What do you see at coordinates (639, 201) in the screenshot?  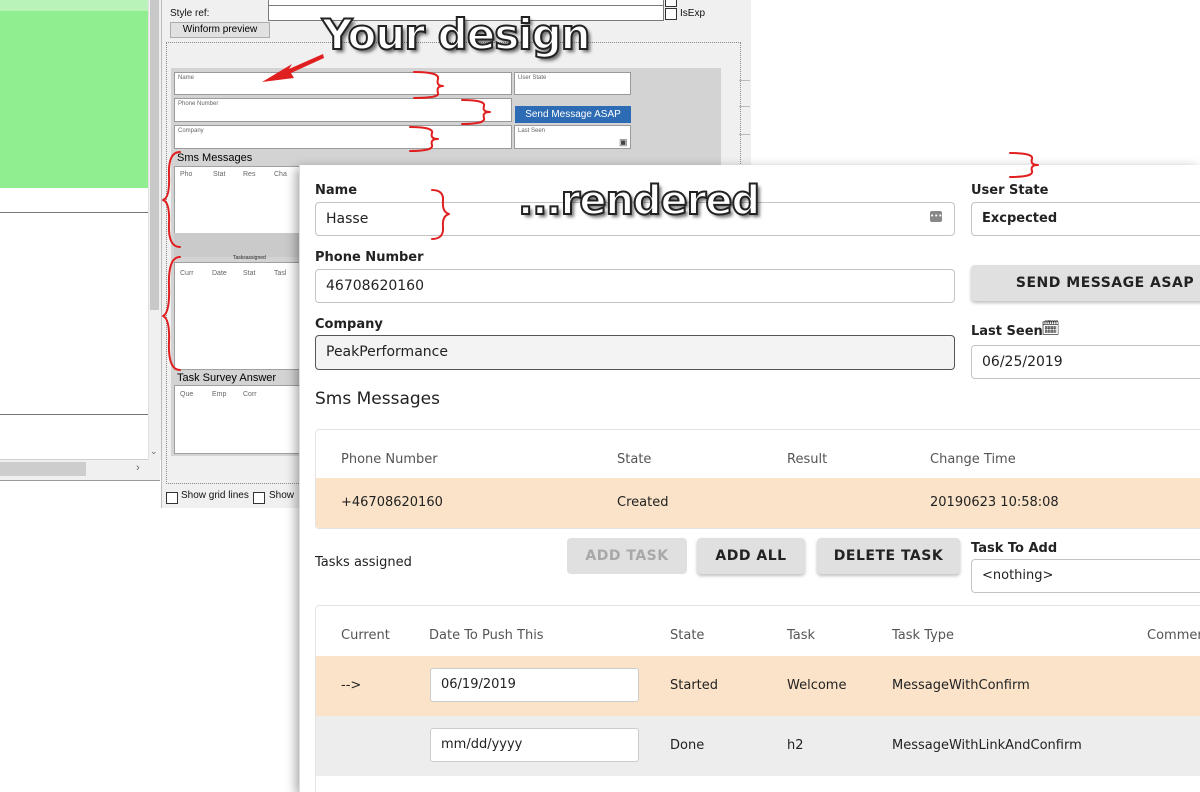 I see `rendered-title: ...rendered` at bounding box center [639, 201].